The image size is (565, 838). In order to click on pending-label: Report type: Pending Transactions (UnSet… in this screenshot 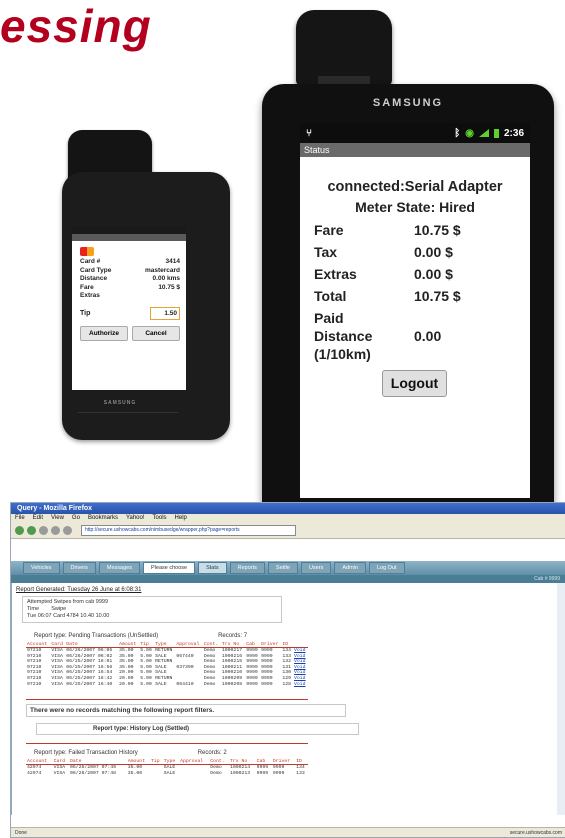, I will do `click(96, 636)`.